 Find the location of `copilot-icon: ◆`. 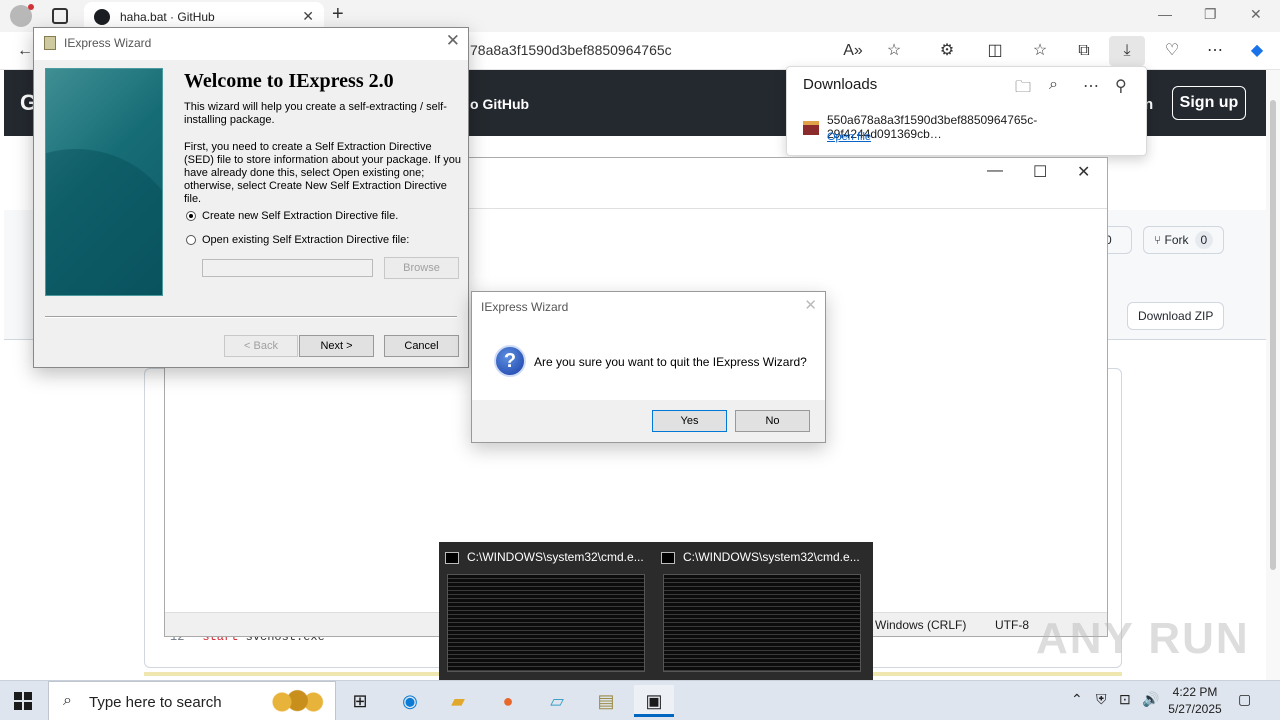

copilot-icon: ◆ is located at coordinates (1257, 51).